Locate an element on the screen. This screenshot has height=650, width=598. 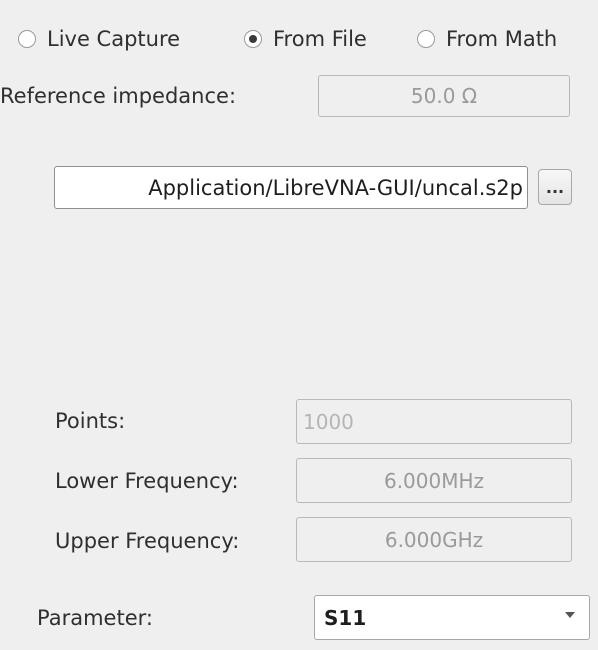
file-path-input: Application/LibreVNA-GUI/uncal.s2p is located at coordinates (291, 187).